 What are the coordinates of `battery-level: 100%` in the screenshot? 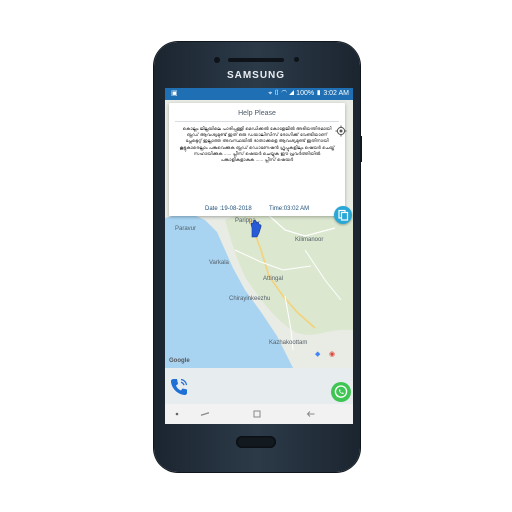 It's located at (305, 93).